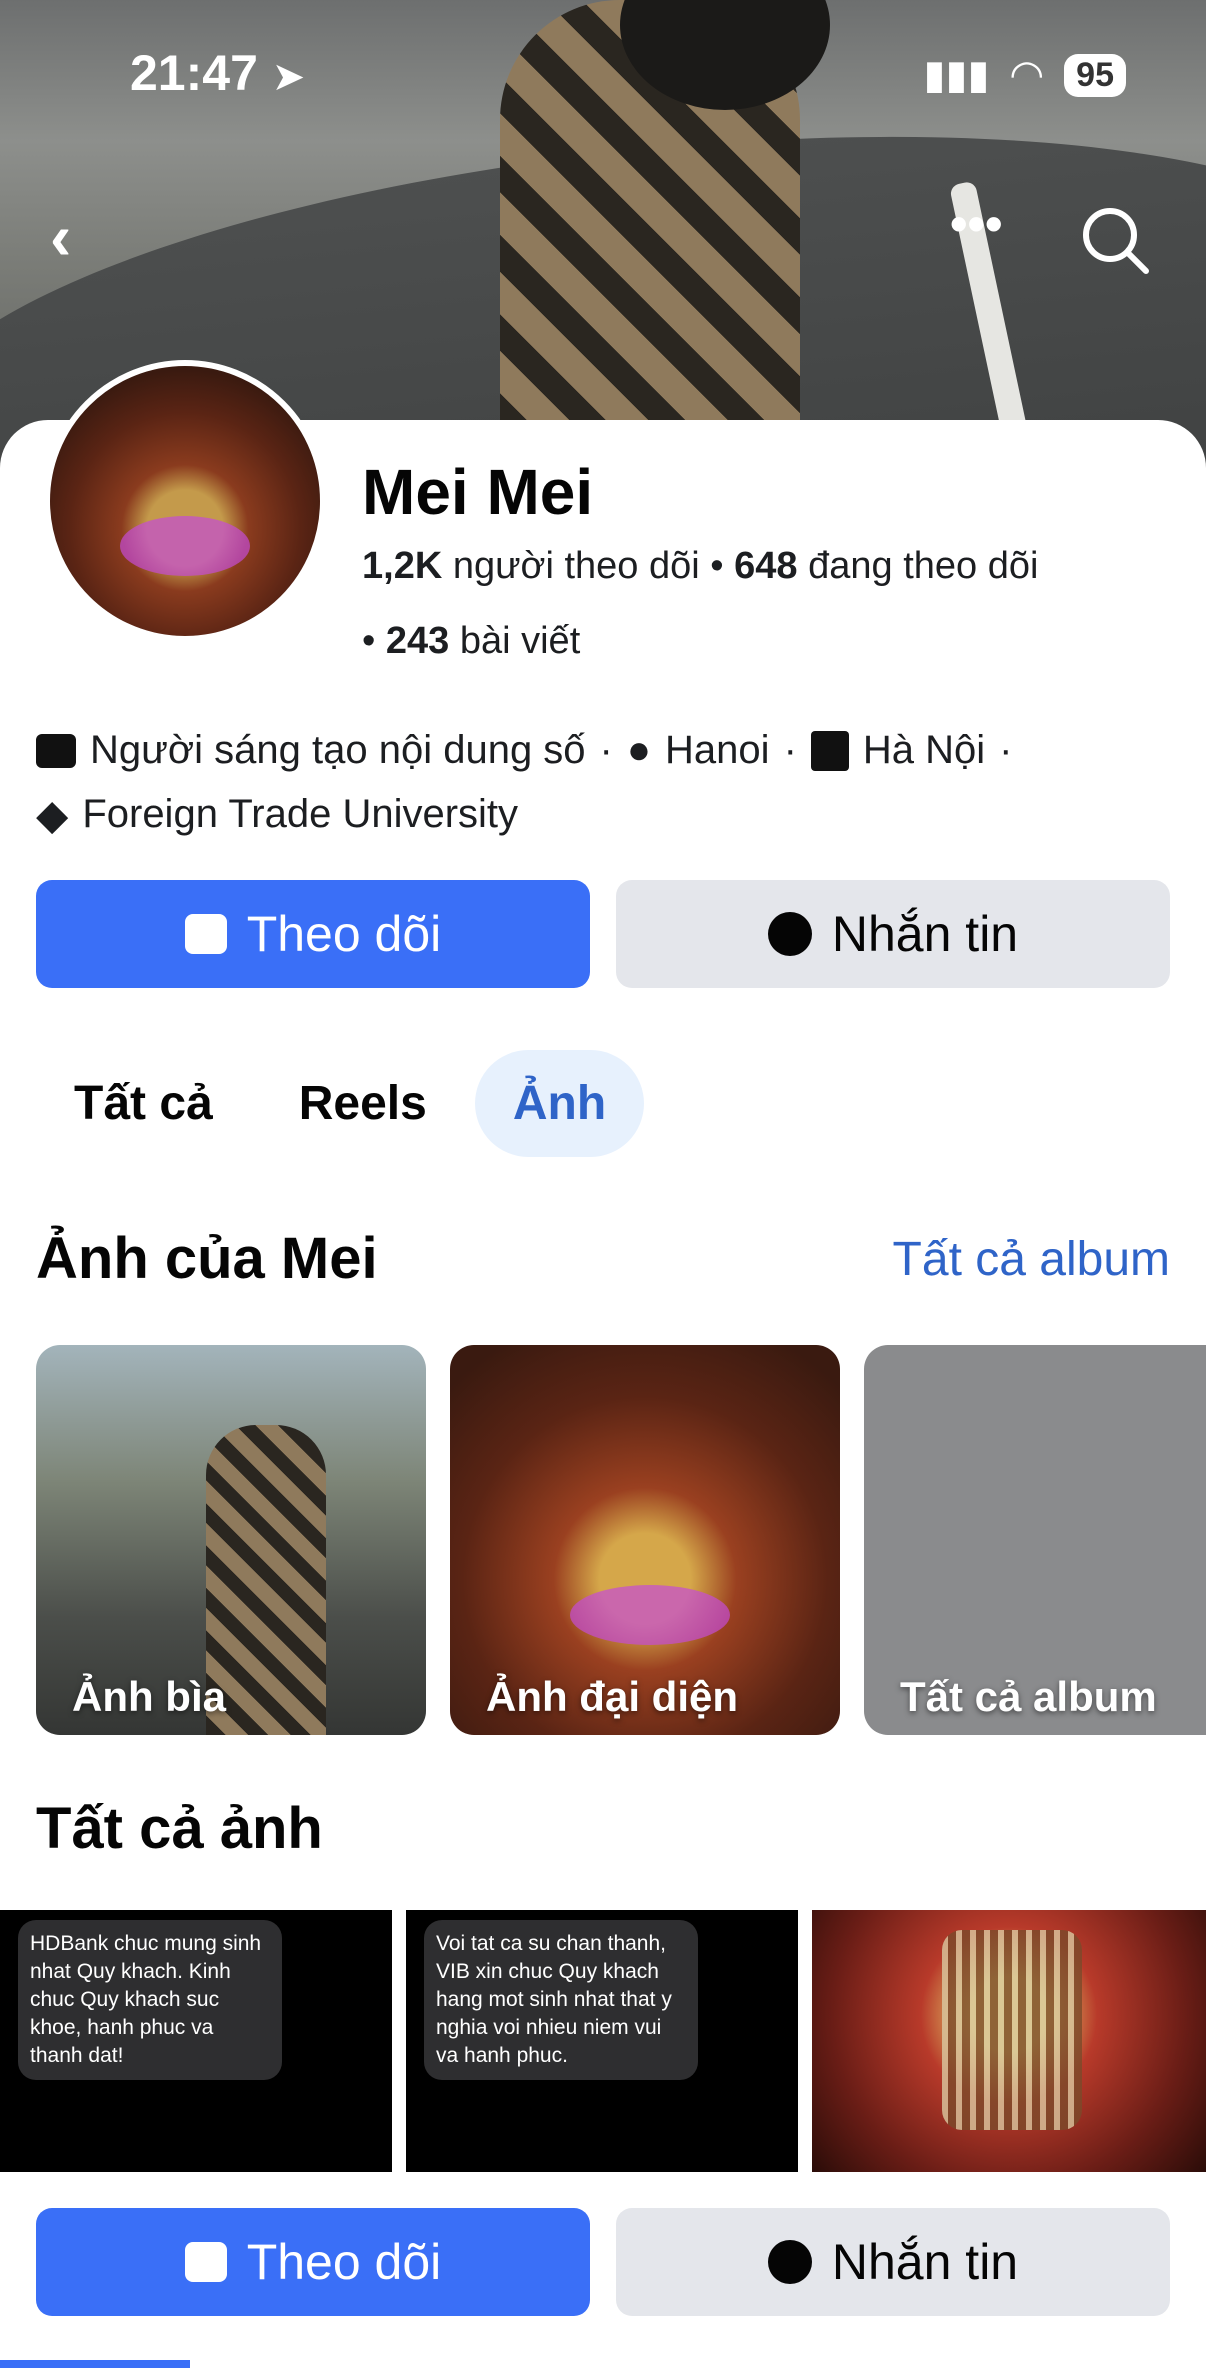 The height and width of the screenshot is (2368, 1206). Describe the element at coordinates (143, 1103) in the screenshot. I see `tab-all: Tất cả` at that location.